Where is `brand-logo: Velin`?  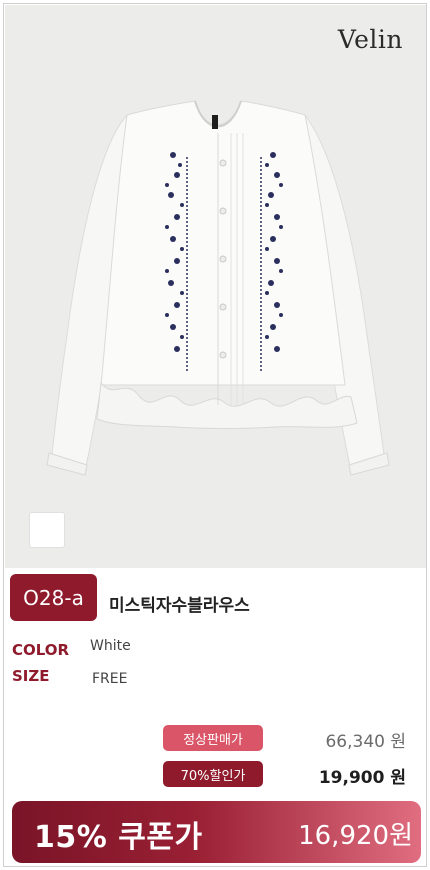 brand-logo: Velin is located at coordinates (370, 39).